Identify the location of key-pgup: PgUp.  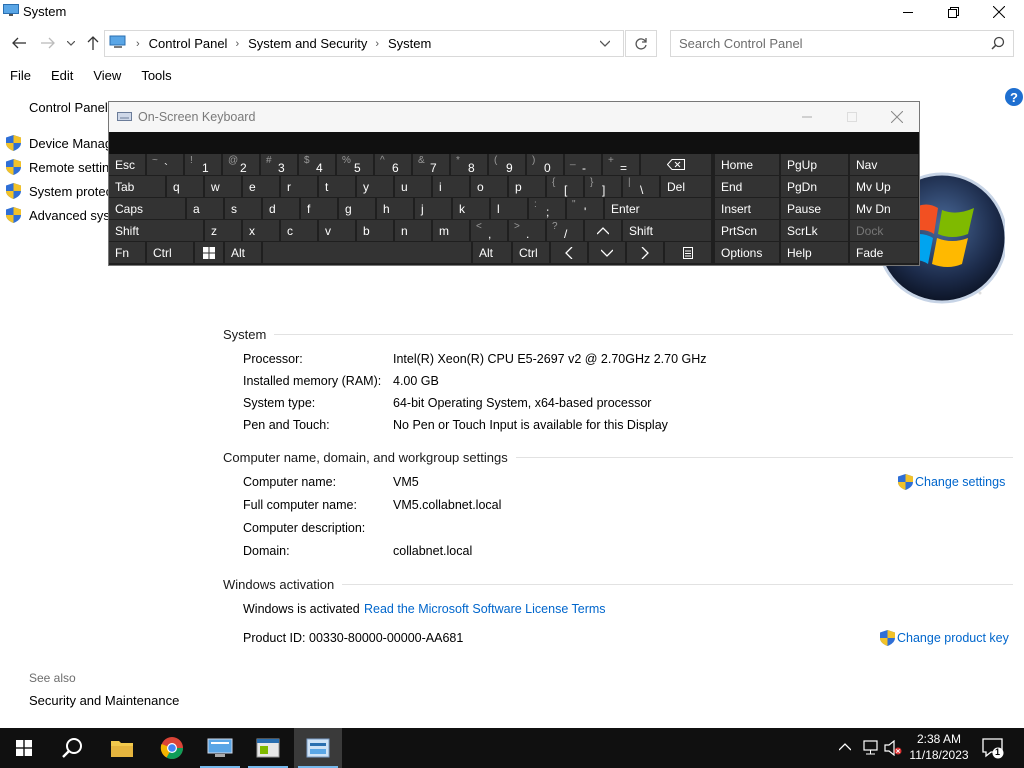
(814, 164).